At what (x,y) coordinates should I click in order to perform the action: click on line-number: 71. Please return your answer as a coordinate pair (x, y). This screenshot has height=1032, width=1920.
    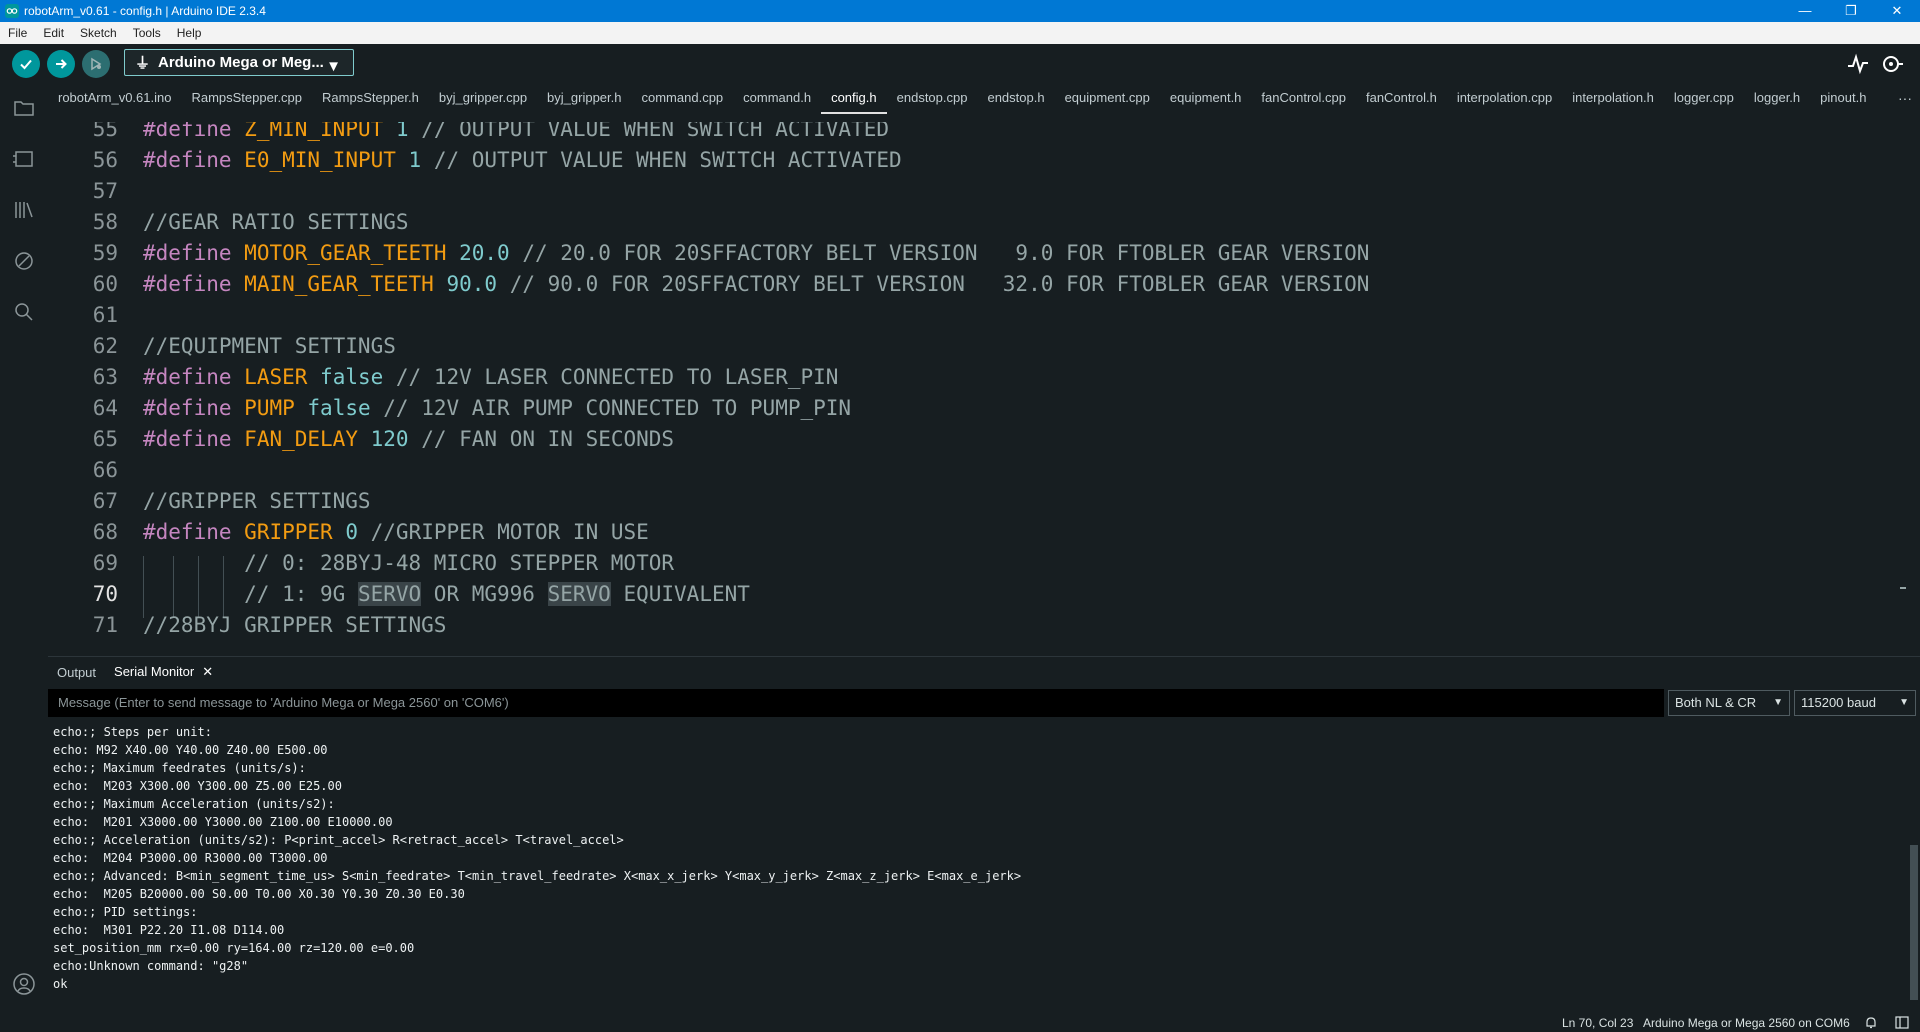
    Looking at the image, I should click on (105, 625).